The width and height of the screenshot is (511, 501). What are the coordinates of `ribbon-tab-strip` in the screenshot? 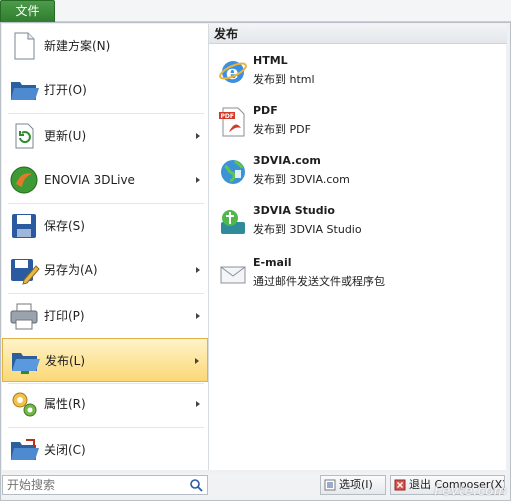 It's located at (283, 11).